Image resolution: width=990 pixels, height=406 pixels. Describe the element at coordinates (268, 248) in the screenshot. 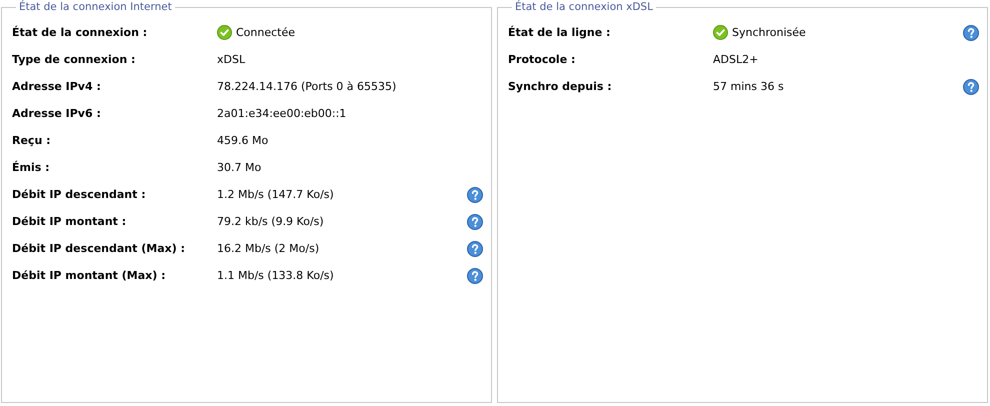

I see `field-value: 16.2 Mb/s (2 Mo/s)` at that location.